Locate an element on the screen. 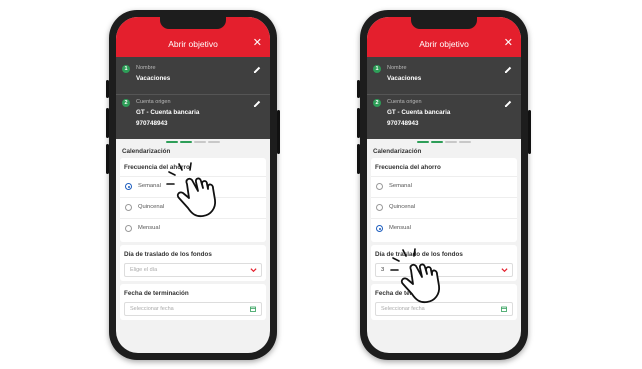 The image size is (642, 369). frequency-title: Frecuencia del ahorro is located at coordinates (408, 167).